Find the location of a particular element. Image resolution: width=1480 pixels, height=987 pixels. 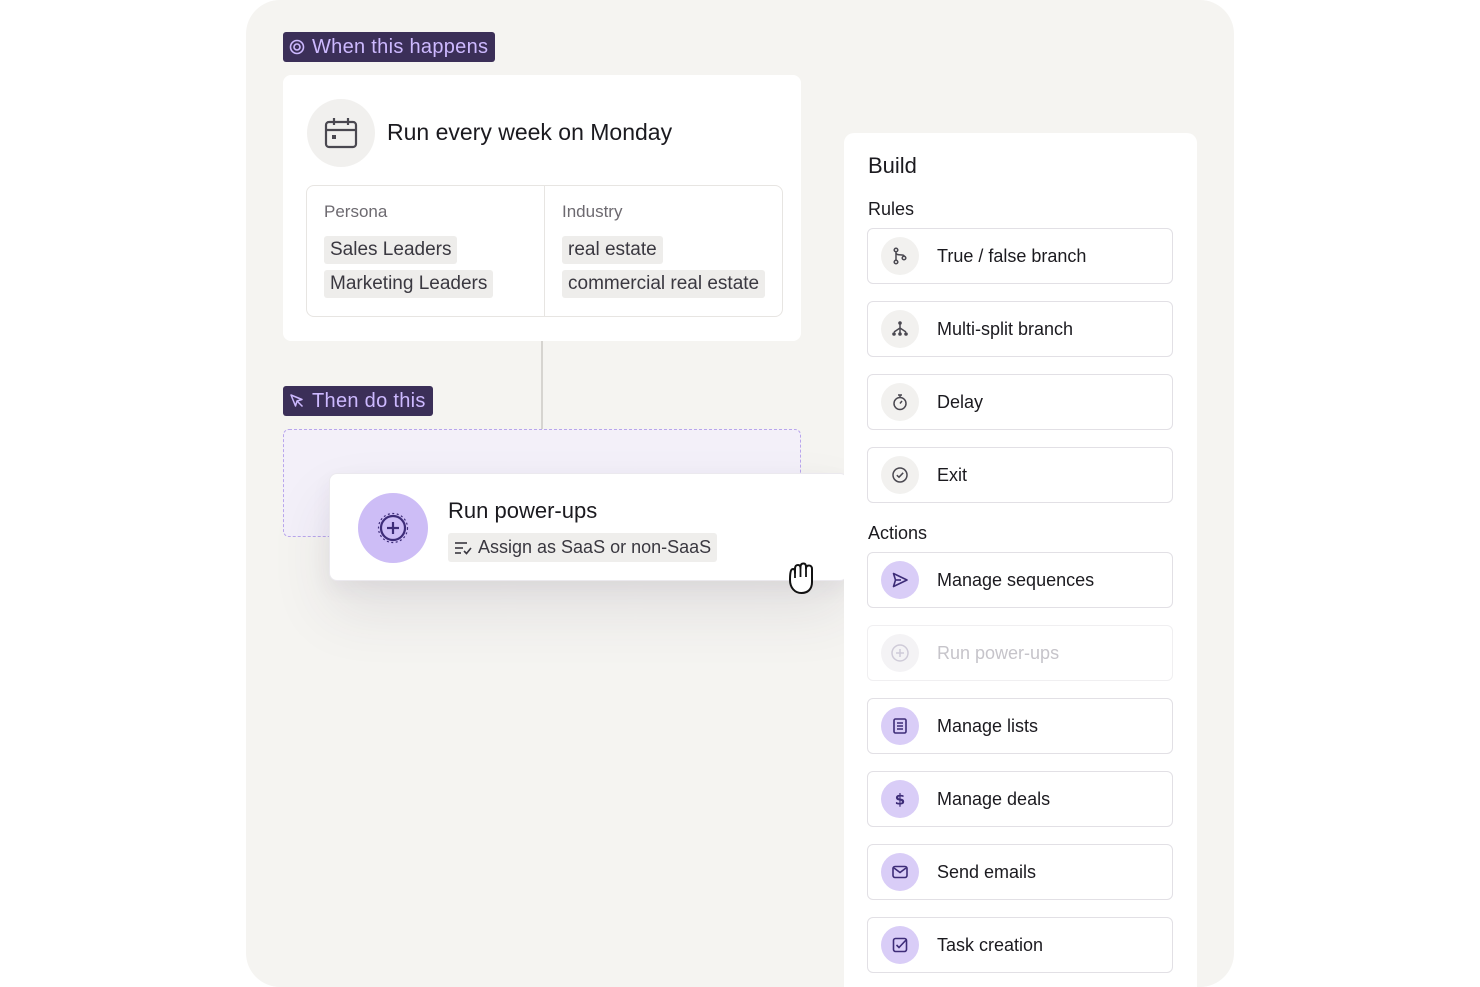

action-label: Send emails is located at coordinates (987, 871).